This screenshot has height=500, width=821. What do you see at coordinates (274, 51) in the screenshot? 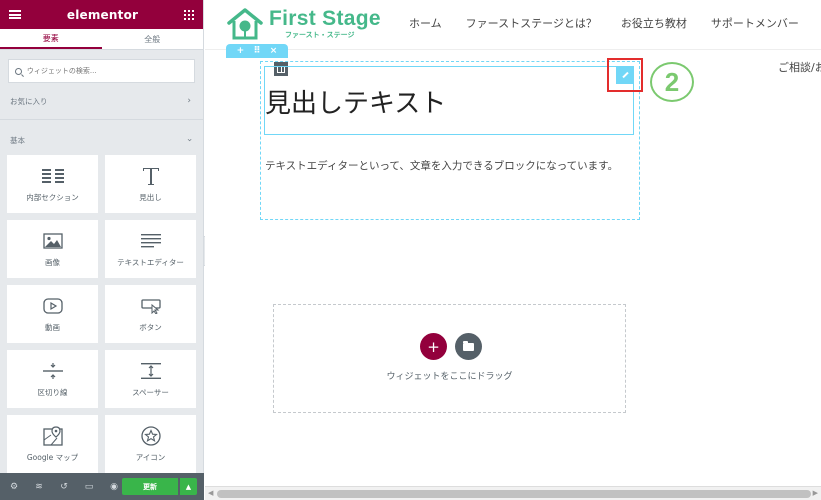
I see `delete-section-icon: ×` at bounding box center [274, 51].